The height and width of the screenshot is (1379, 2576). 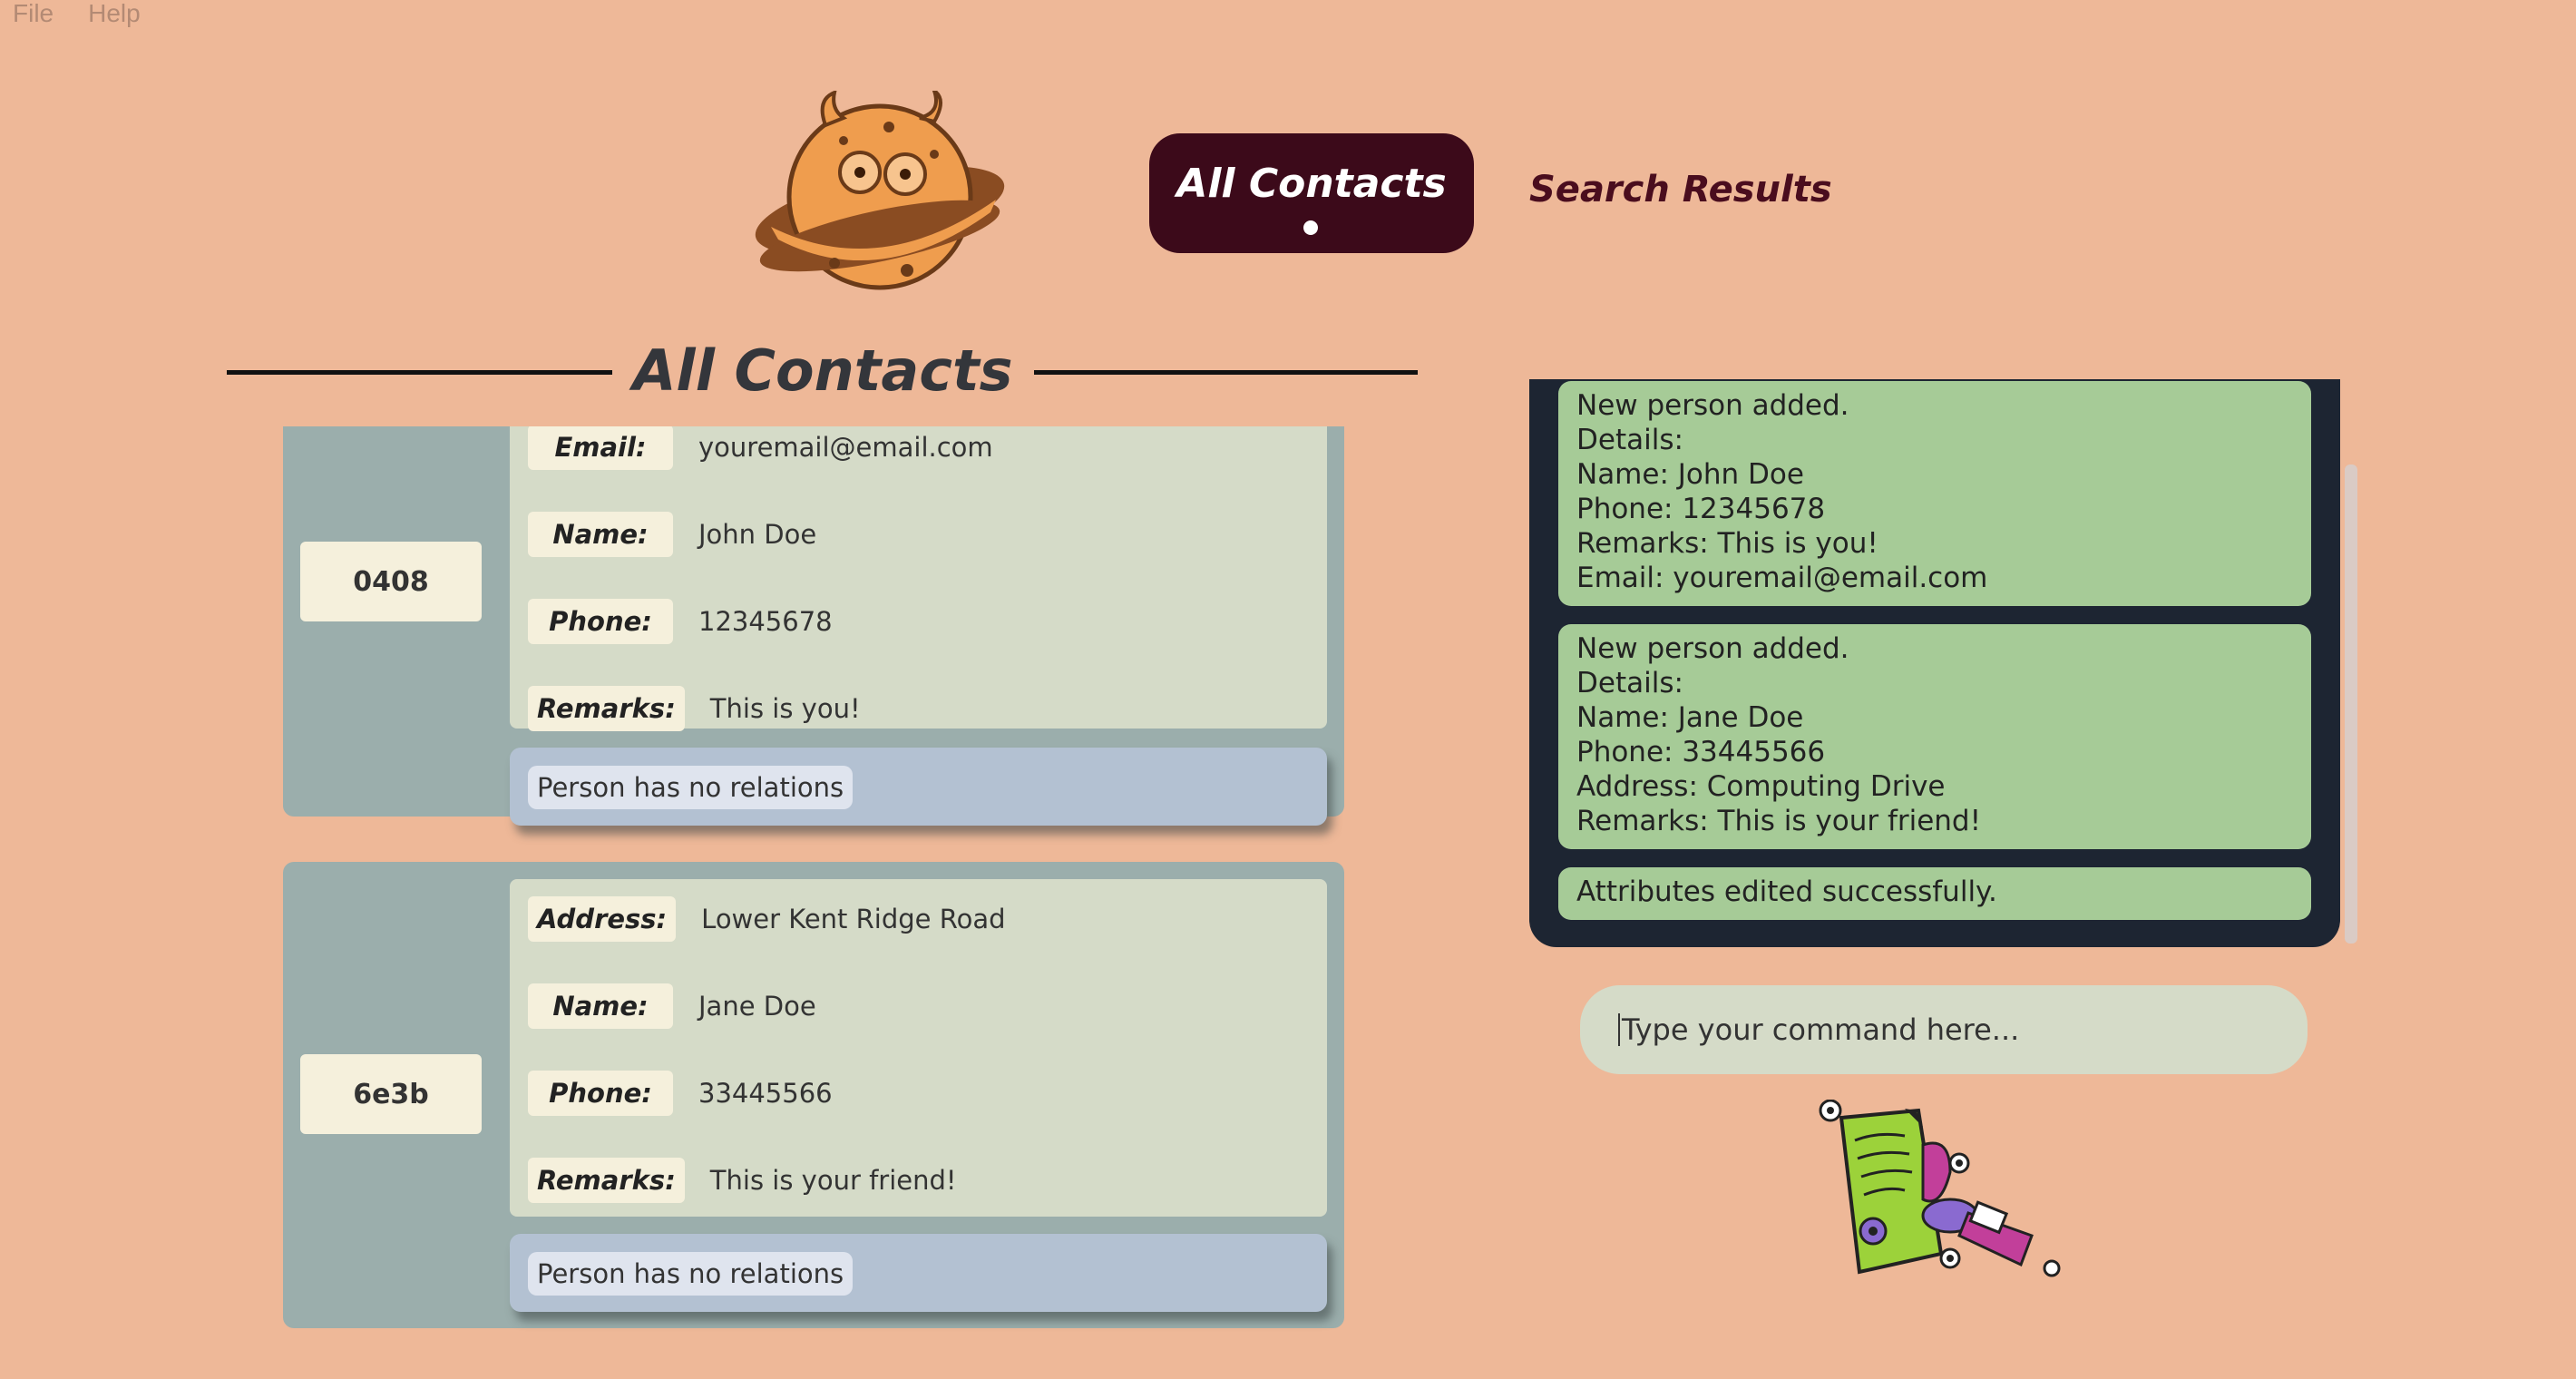 What do you see at coordinates (880, 190) in the screenshot?
I see `cookie-monster-planet-icon` at bounding box center [880, 190].